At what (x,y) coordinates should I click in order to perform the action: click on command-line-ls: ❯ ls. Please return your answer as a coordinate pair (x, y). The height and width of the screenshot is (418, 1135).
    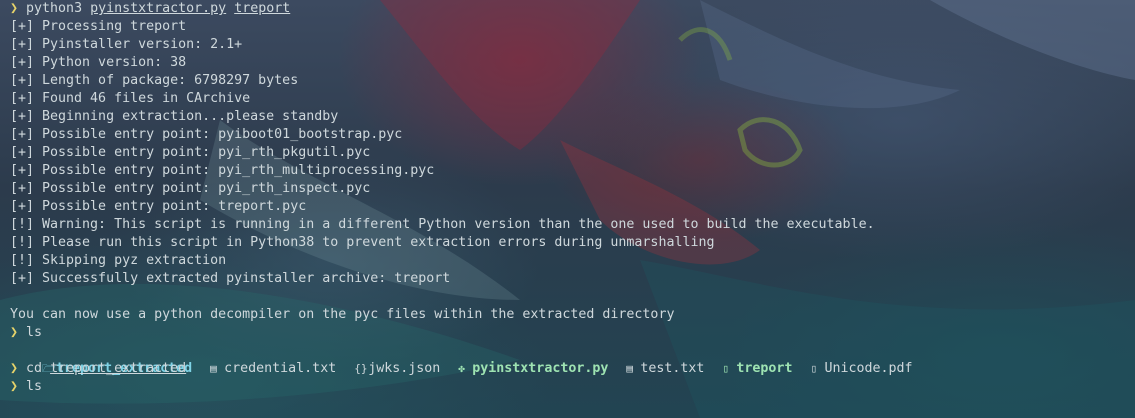
    Looking at the image, I should click on (572, 333).